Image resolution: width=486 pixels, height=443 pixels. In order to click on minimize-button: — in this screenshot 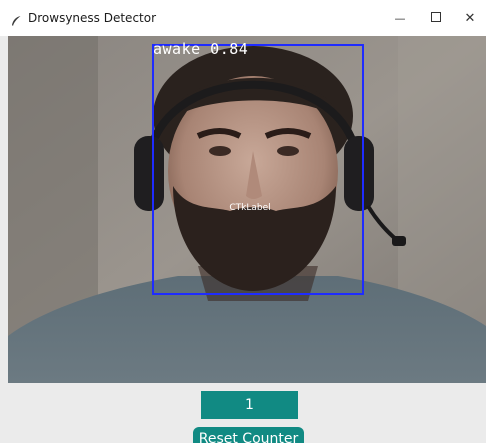, I will do `click(400, 18)`.